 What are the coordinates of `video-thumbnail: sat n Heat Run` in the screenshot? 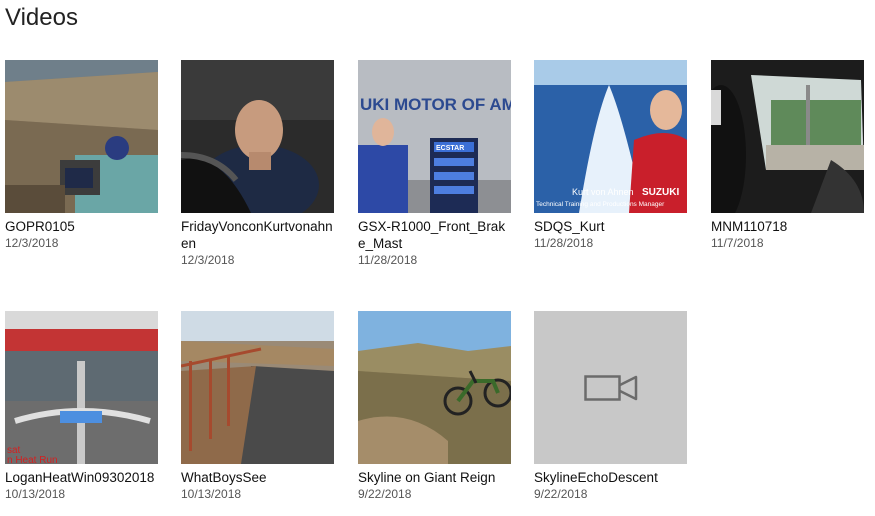 It's located at (81, 387).